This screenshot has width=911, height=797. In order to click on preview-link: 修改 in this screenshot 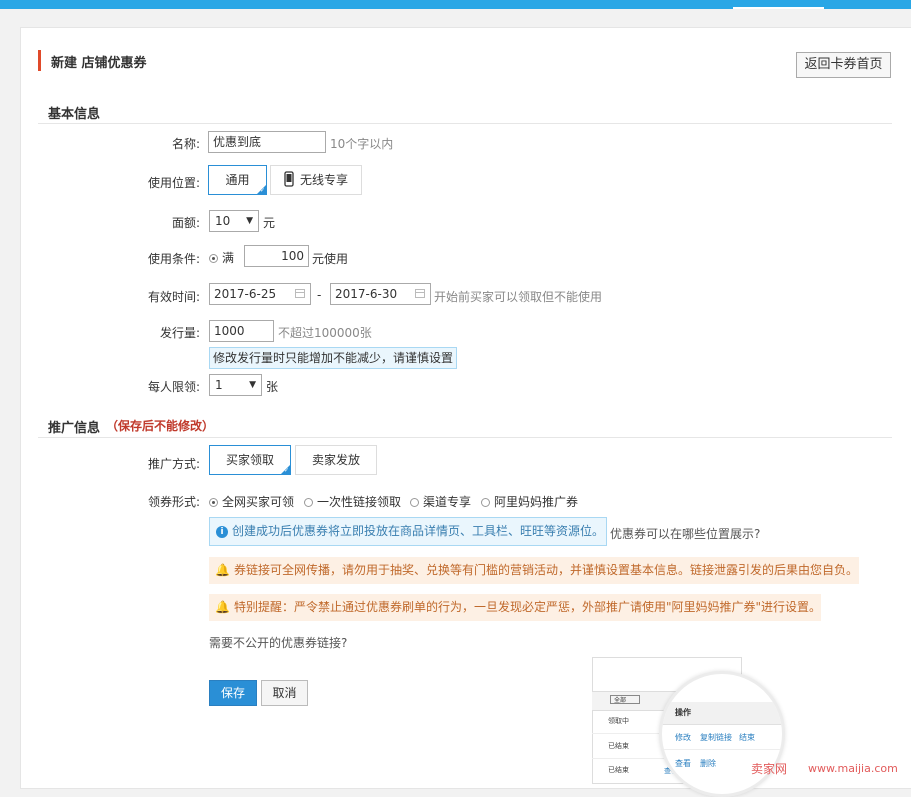, I will do `click(683, 737)`.